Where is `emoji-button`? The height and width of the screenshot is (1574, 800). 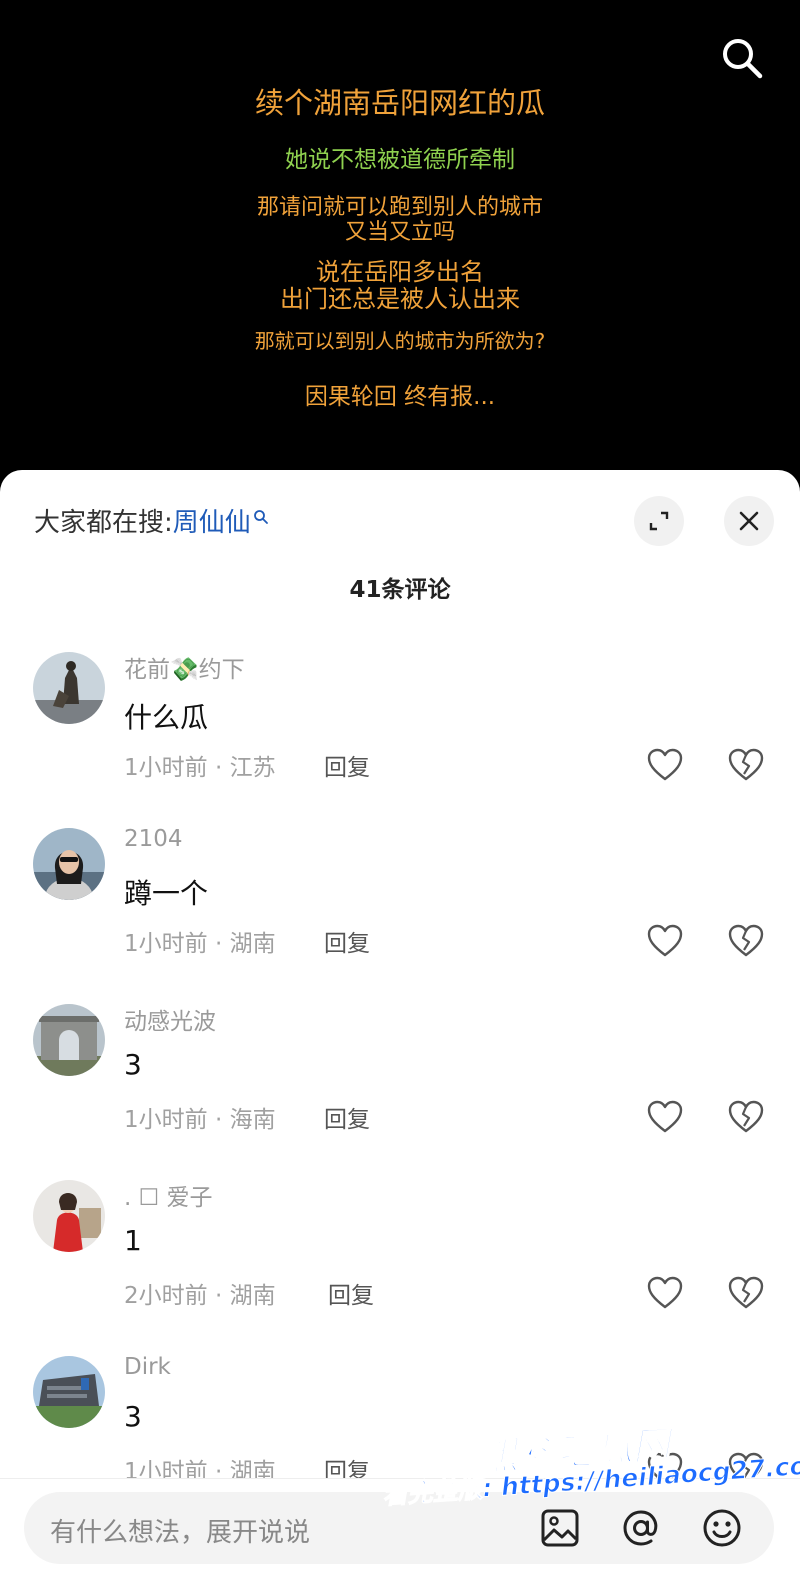 emoji-button is located at coordinates (722, 1528).